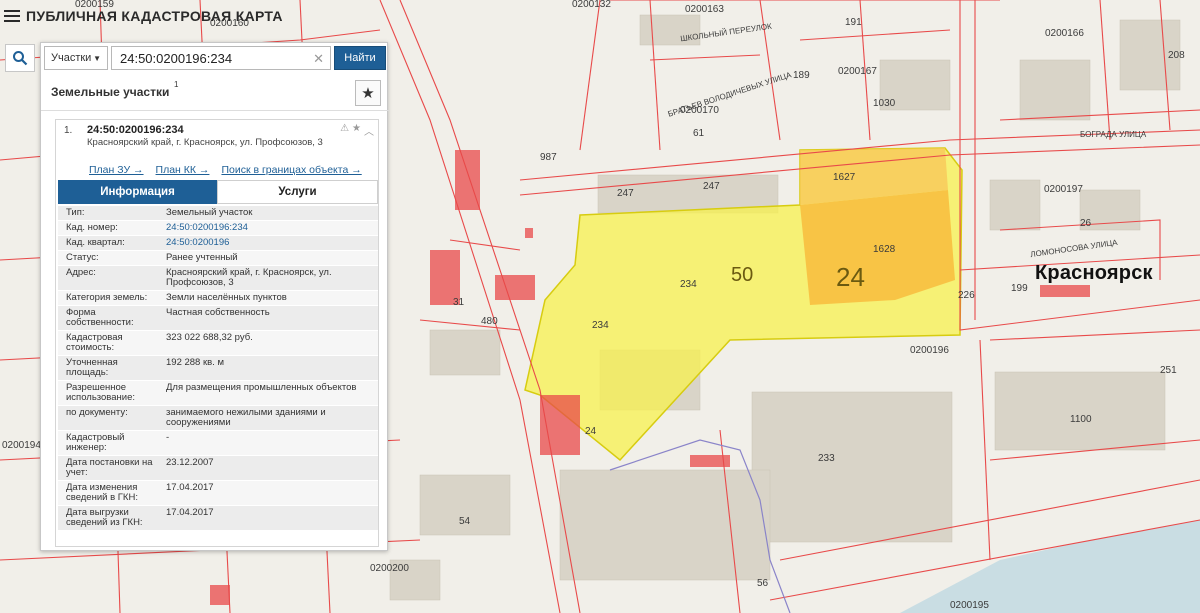  Describe the element at coordinates (704, 9) in the screenshot. I see `quarter-label: 0200163` at that location.